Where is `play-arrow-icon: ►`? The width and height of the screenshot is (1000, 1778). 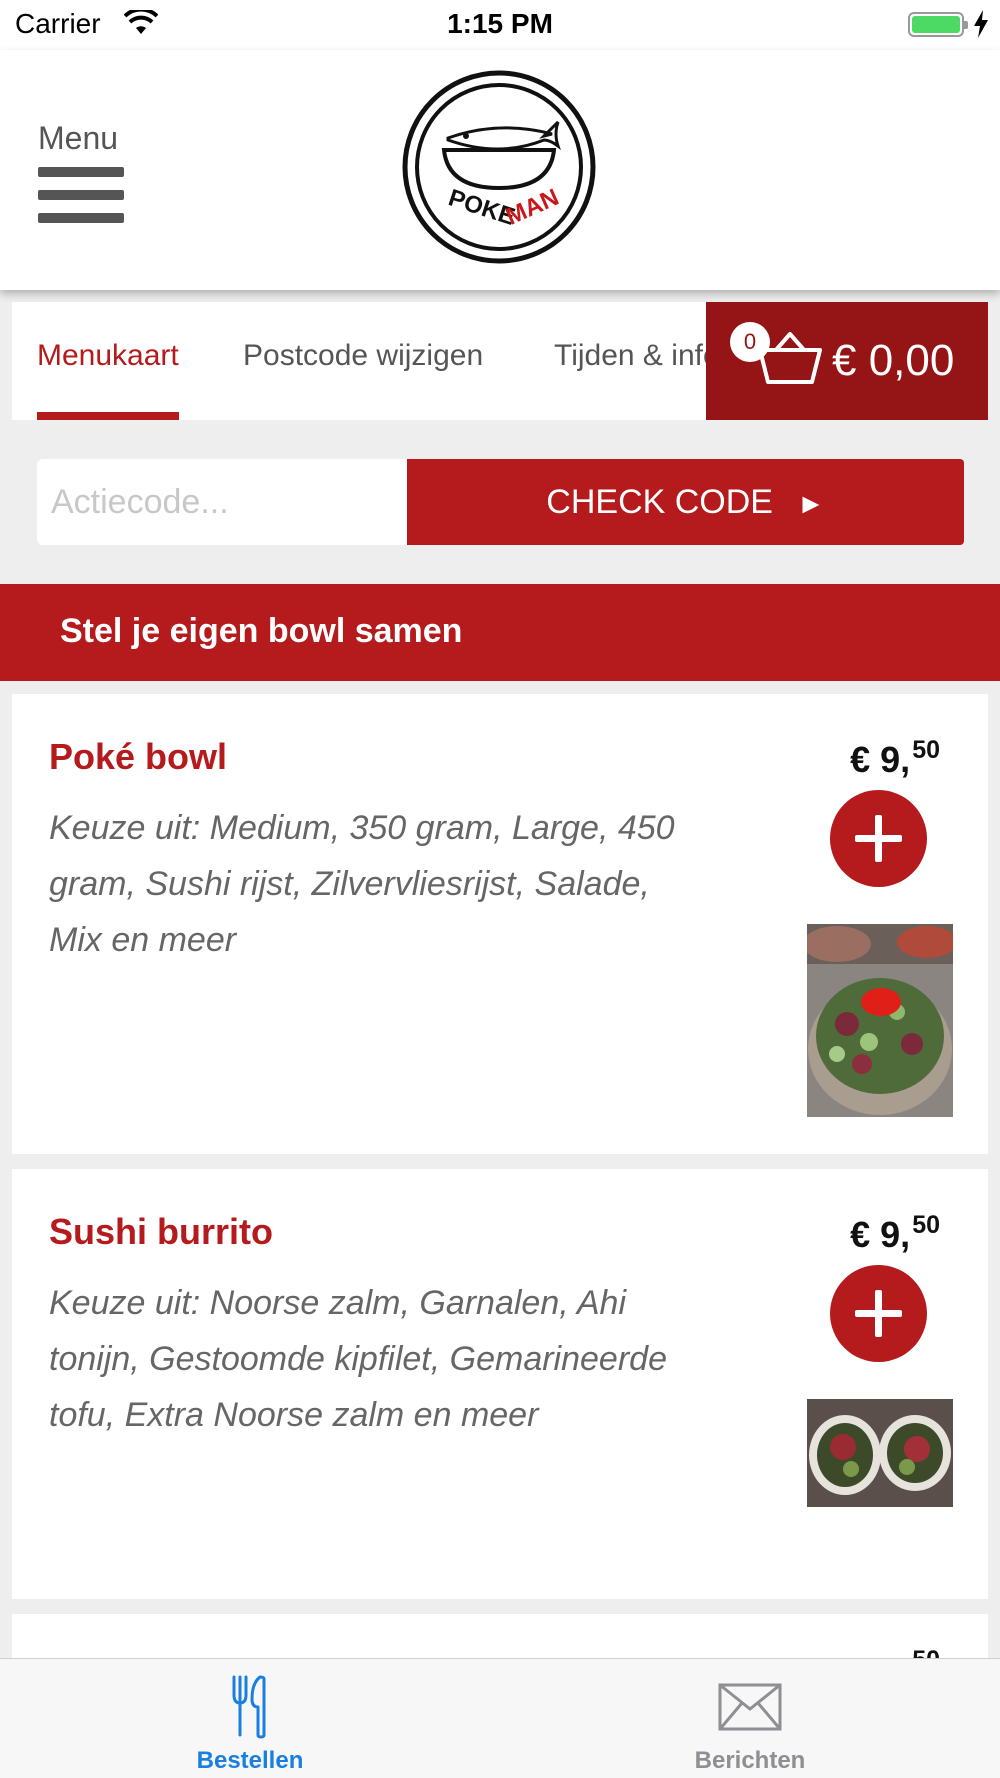 play-arrow-icon: ► is located at coordinates (810, 503).